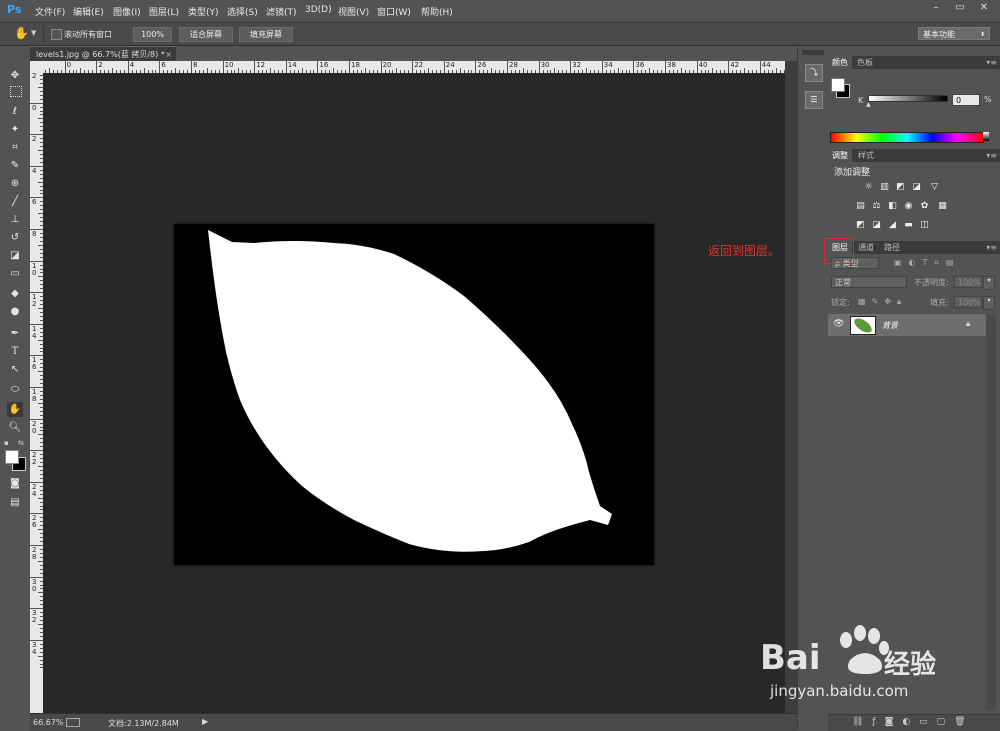  What do you see at coordinates (882, 302) in the screenshot?
I see `lock-icons: ▦✎✥🔒︎` at bounding box center [882, 302].